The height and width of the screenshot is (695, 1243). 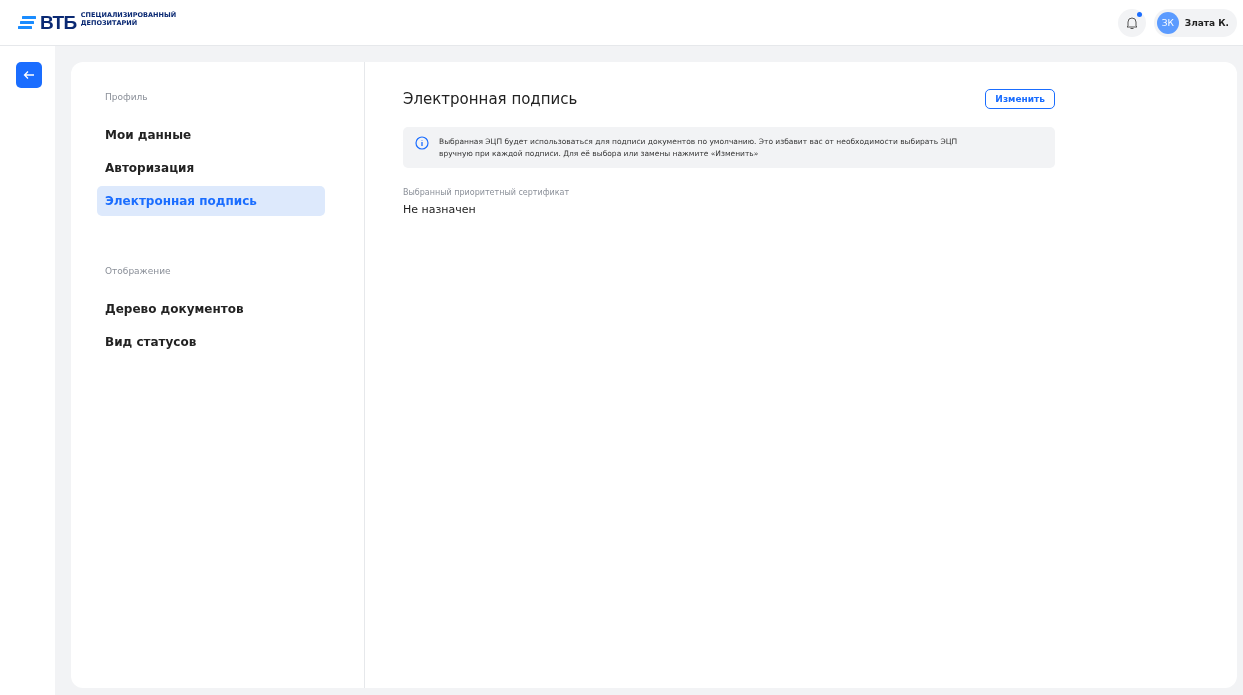 I want to click on user-chip: ЗК Злата К., so click(x=1195, y=22).